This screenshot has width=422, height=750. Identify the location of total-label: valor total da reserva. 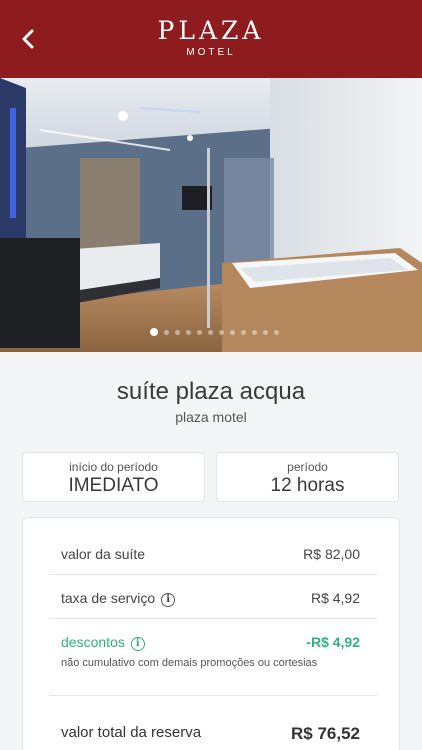
(131, 732).